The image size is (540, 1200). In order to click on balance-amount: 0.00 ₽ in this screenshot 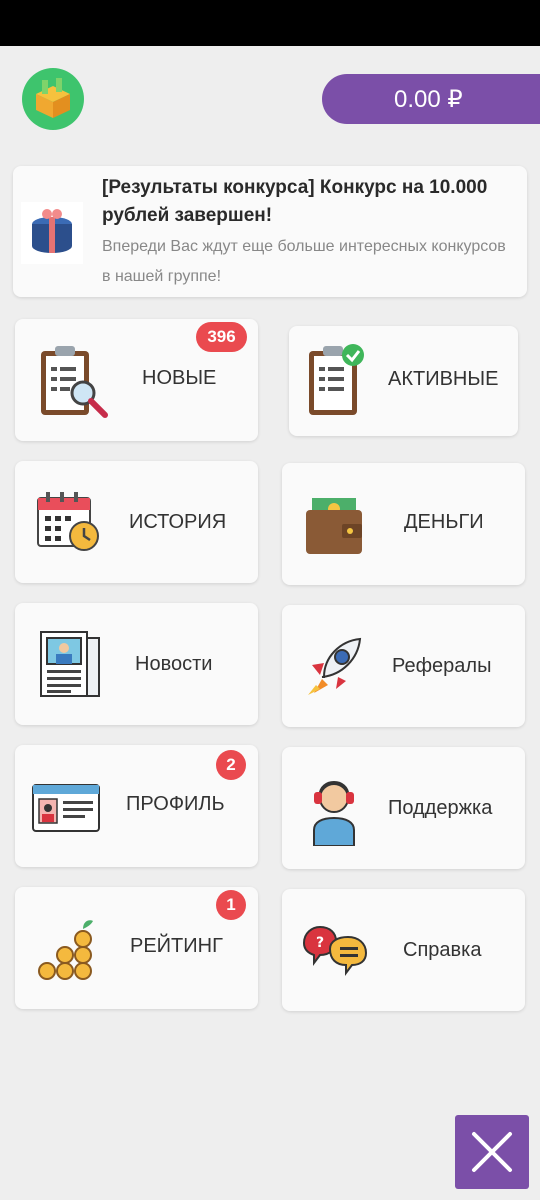, I will do `click(428, 99)`.